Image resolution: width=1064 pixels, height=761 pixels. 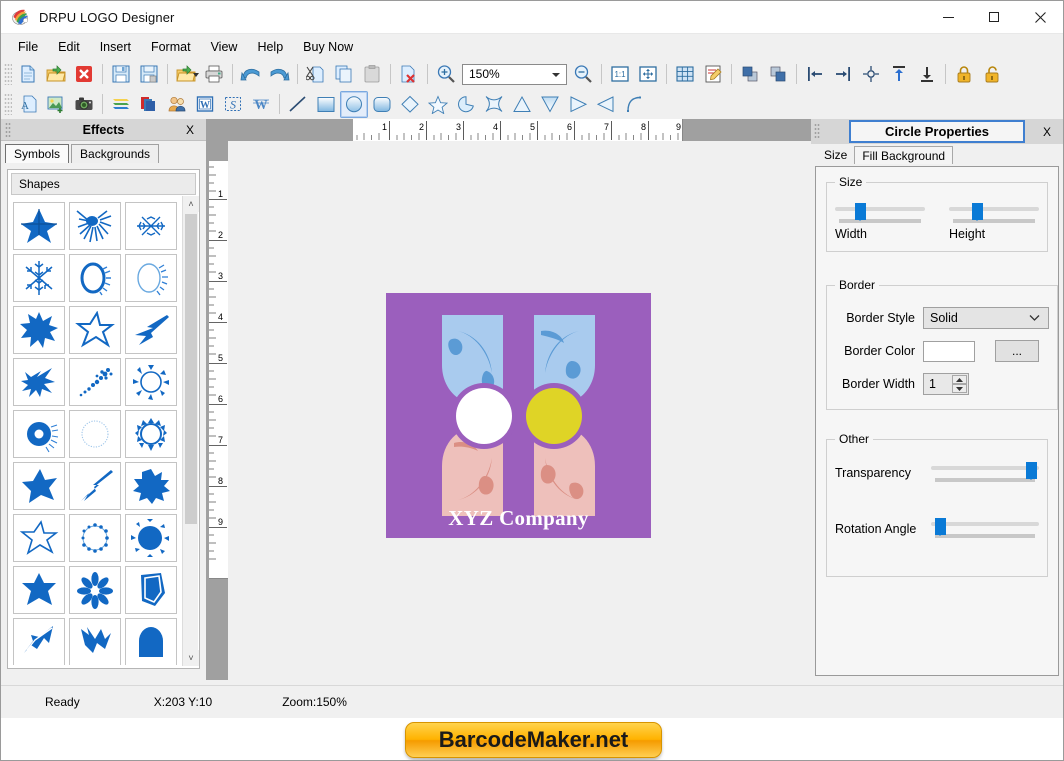 I want to click on dome-shape, so click(x=151, y=641).